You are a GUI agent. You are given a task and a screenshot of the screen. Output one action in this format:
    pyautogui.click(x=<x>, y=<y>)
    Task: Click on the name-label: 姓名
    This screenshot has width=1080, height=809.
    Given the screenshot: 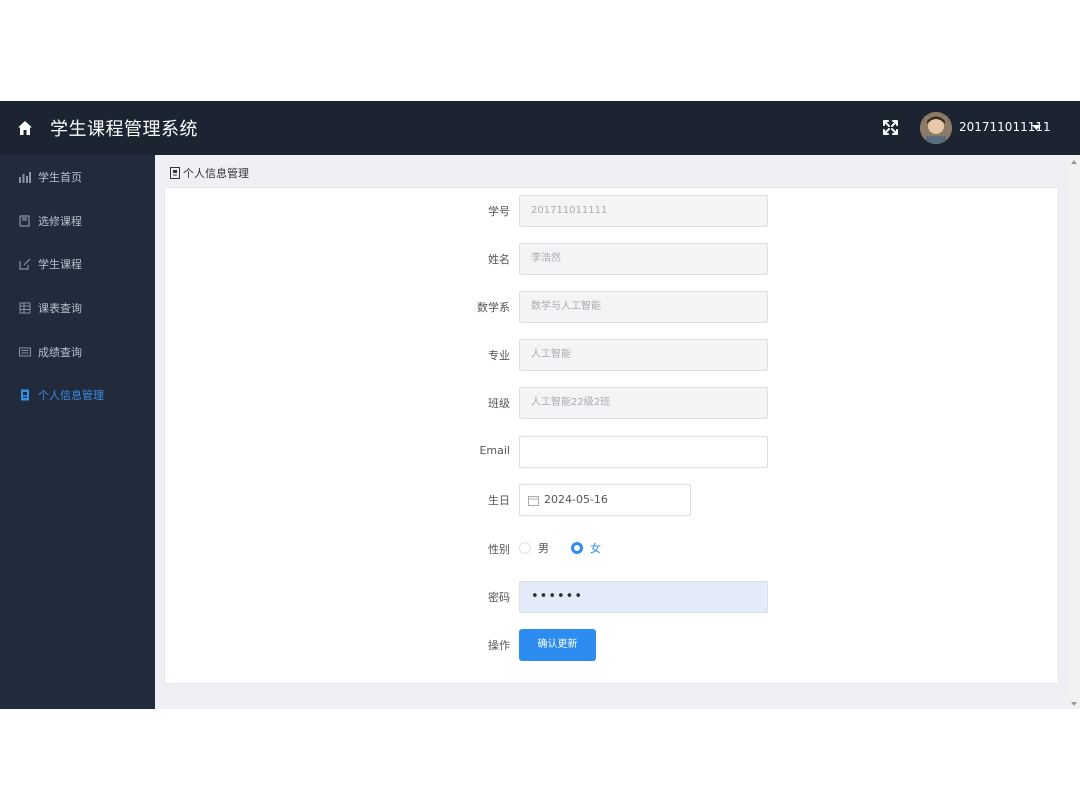 What is the action you would take?
    pyautogui.click(x=499, y=259)
    